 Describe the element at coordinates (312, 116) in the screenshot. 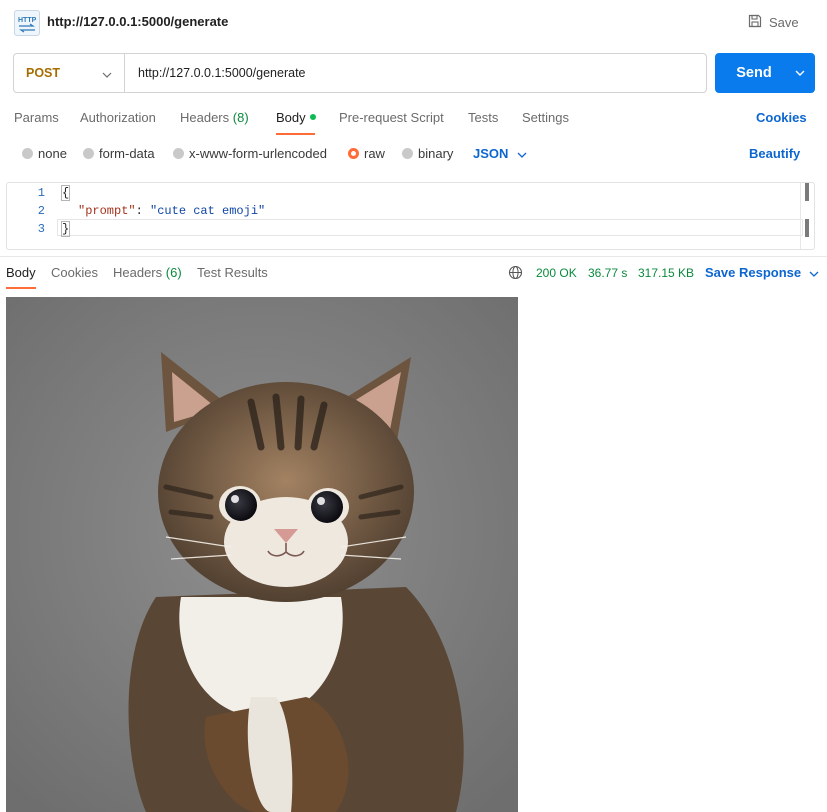

I see `modified-dot-icon` at that location.